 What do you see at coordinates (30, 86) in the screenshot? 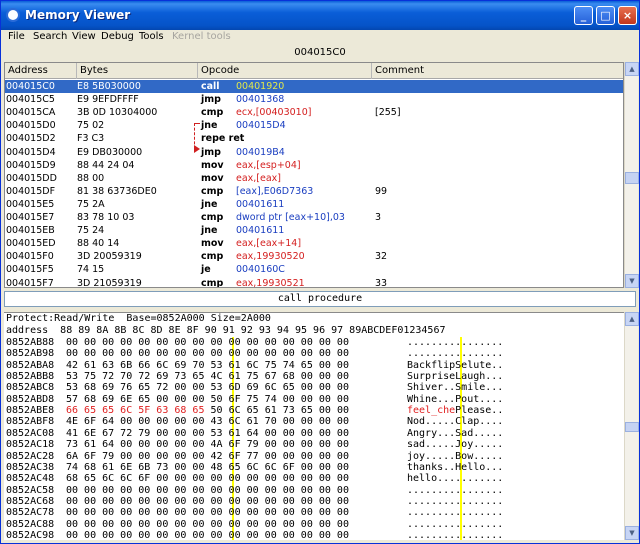
I see `row-address: 004015C0` at bounding box center [30, 86].